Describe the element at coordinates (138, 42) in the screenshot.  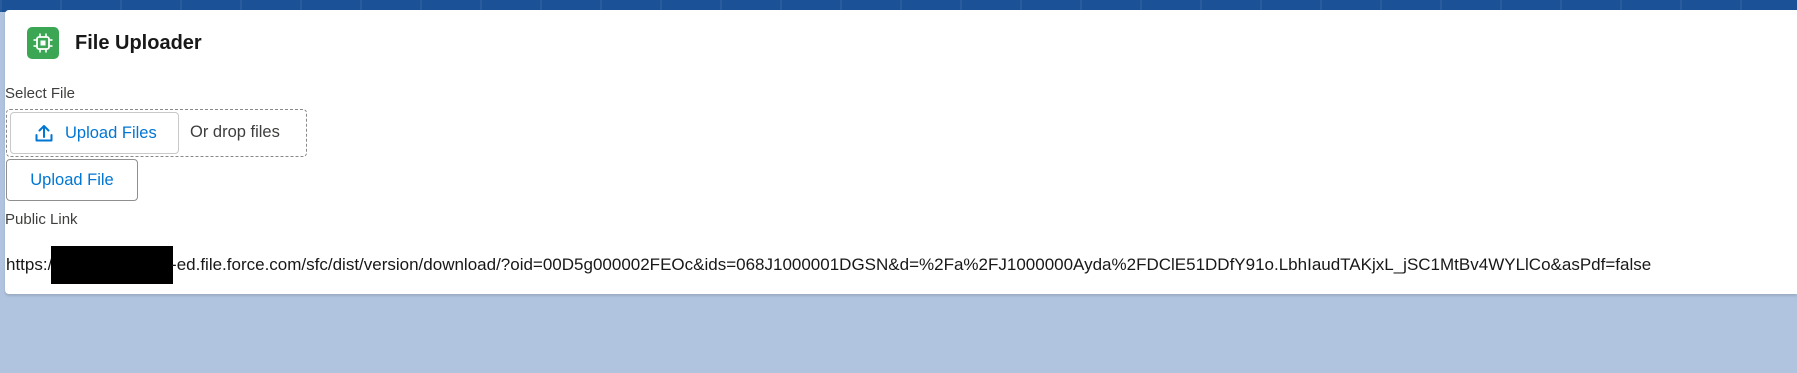
I see `card-title: File Uploader` at that location.